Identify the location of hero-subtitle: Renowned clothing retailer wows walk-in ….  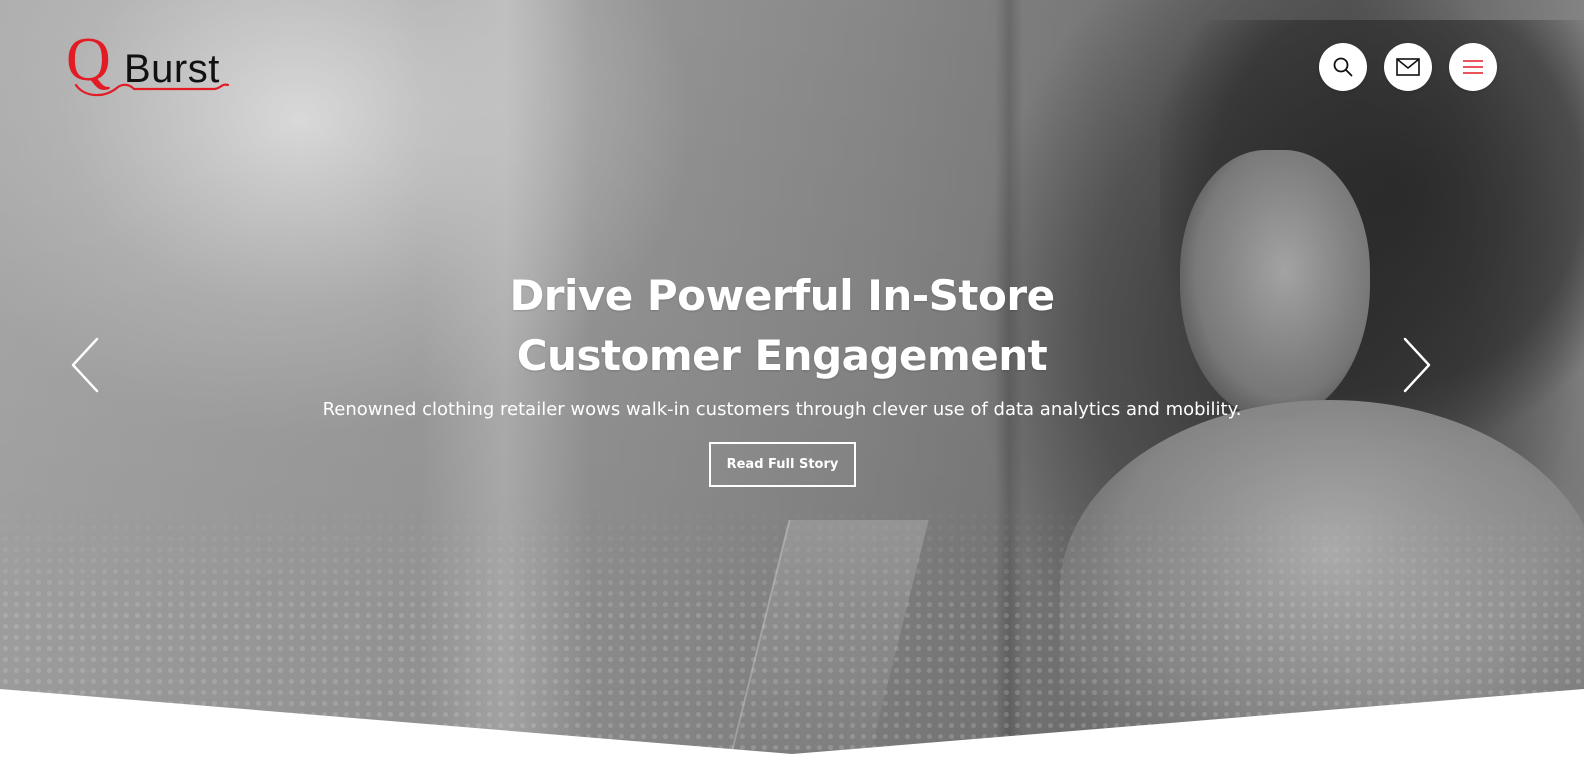
(782, 409).